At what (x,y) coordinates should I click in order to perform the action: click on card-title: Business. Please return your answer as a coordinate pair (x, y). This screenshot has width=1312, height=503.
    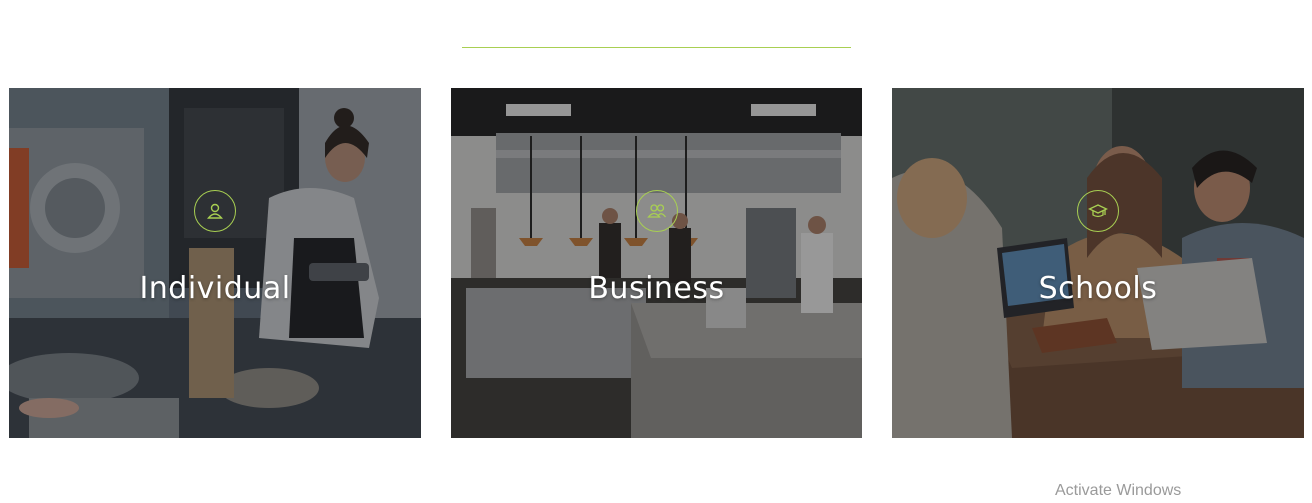
    Looking at the image, I should click on (656, 288).